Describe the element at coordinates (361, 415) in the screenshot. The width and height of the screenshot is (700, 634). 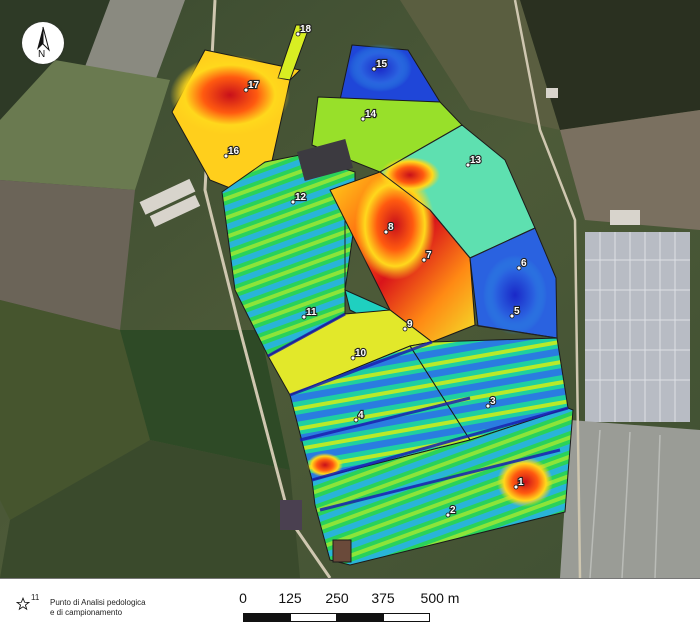
I see `sampling-point-label: 4` at that location.